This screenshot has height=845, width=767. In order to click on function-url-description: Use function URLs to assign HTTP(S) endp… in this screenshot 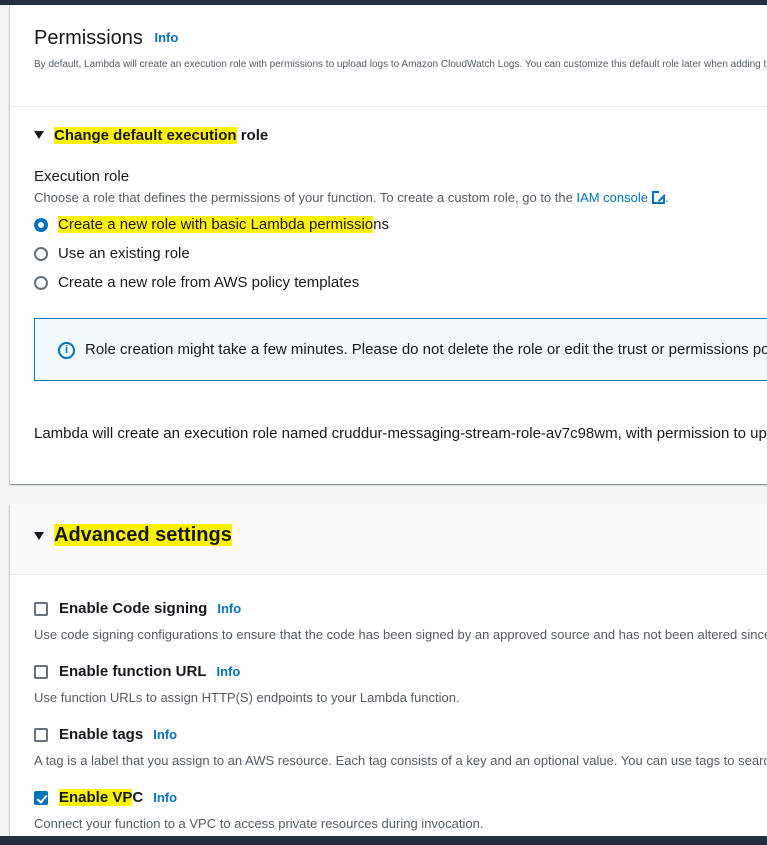, I will do `click(247, 697)`.